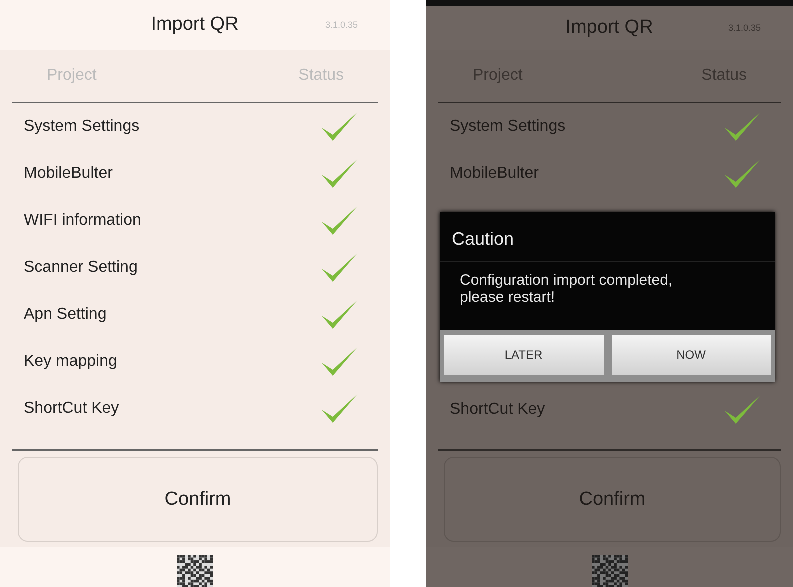 The height and width of the screenshot is (587, 793). What do you see at coordinates (81, 267) in the screenshot?
I see `project-name: Scanner Setting` at bounding box center [81, 267].